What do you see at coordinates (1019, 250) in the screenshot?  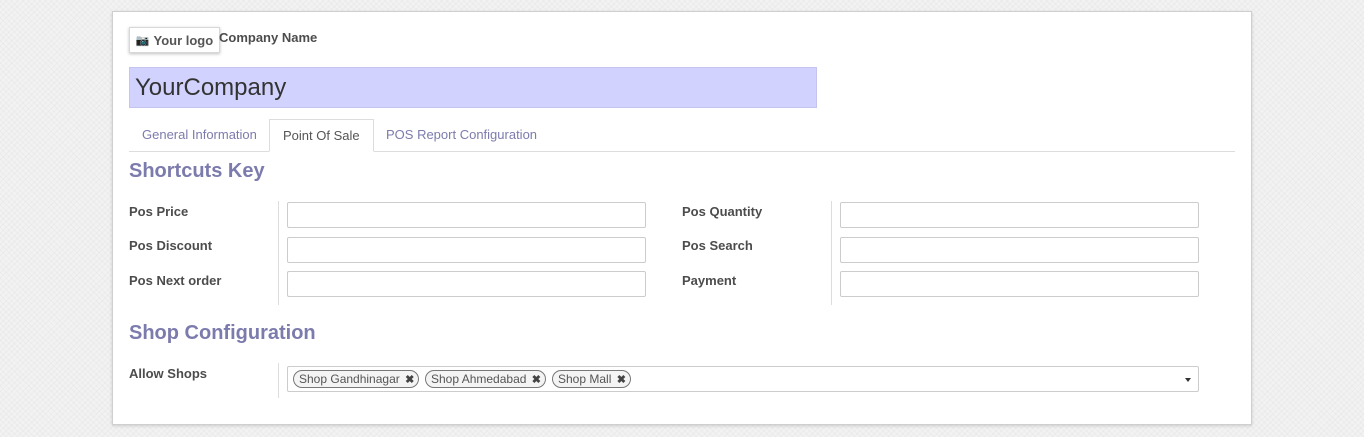 I see `pos-search-input` at bounding box center [1019, 250].